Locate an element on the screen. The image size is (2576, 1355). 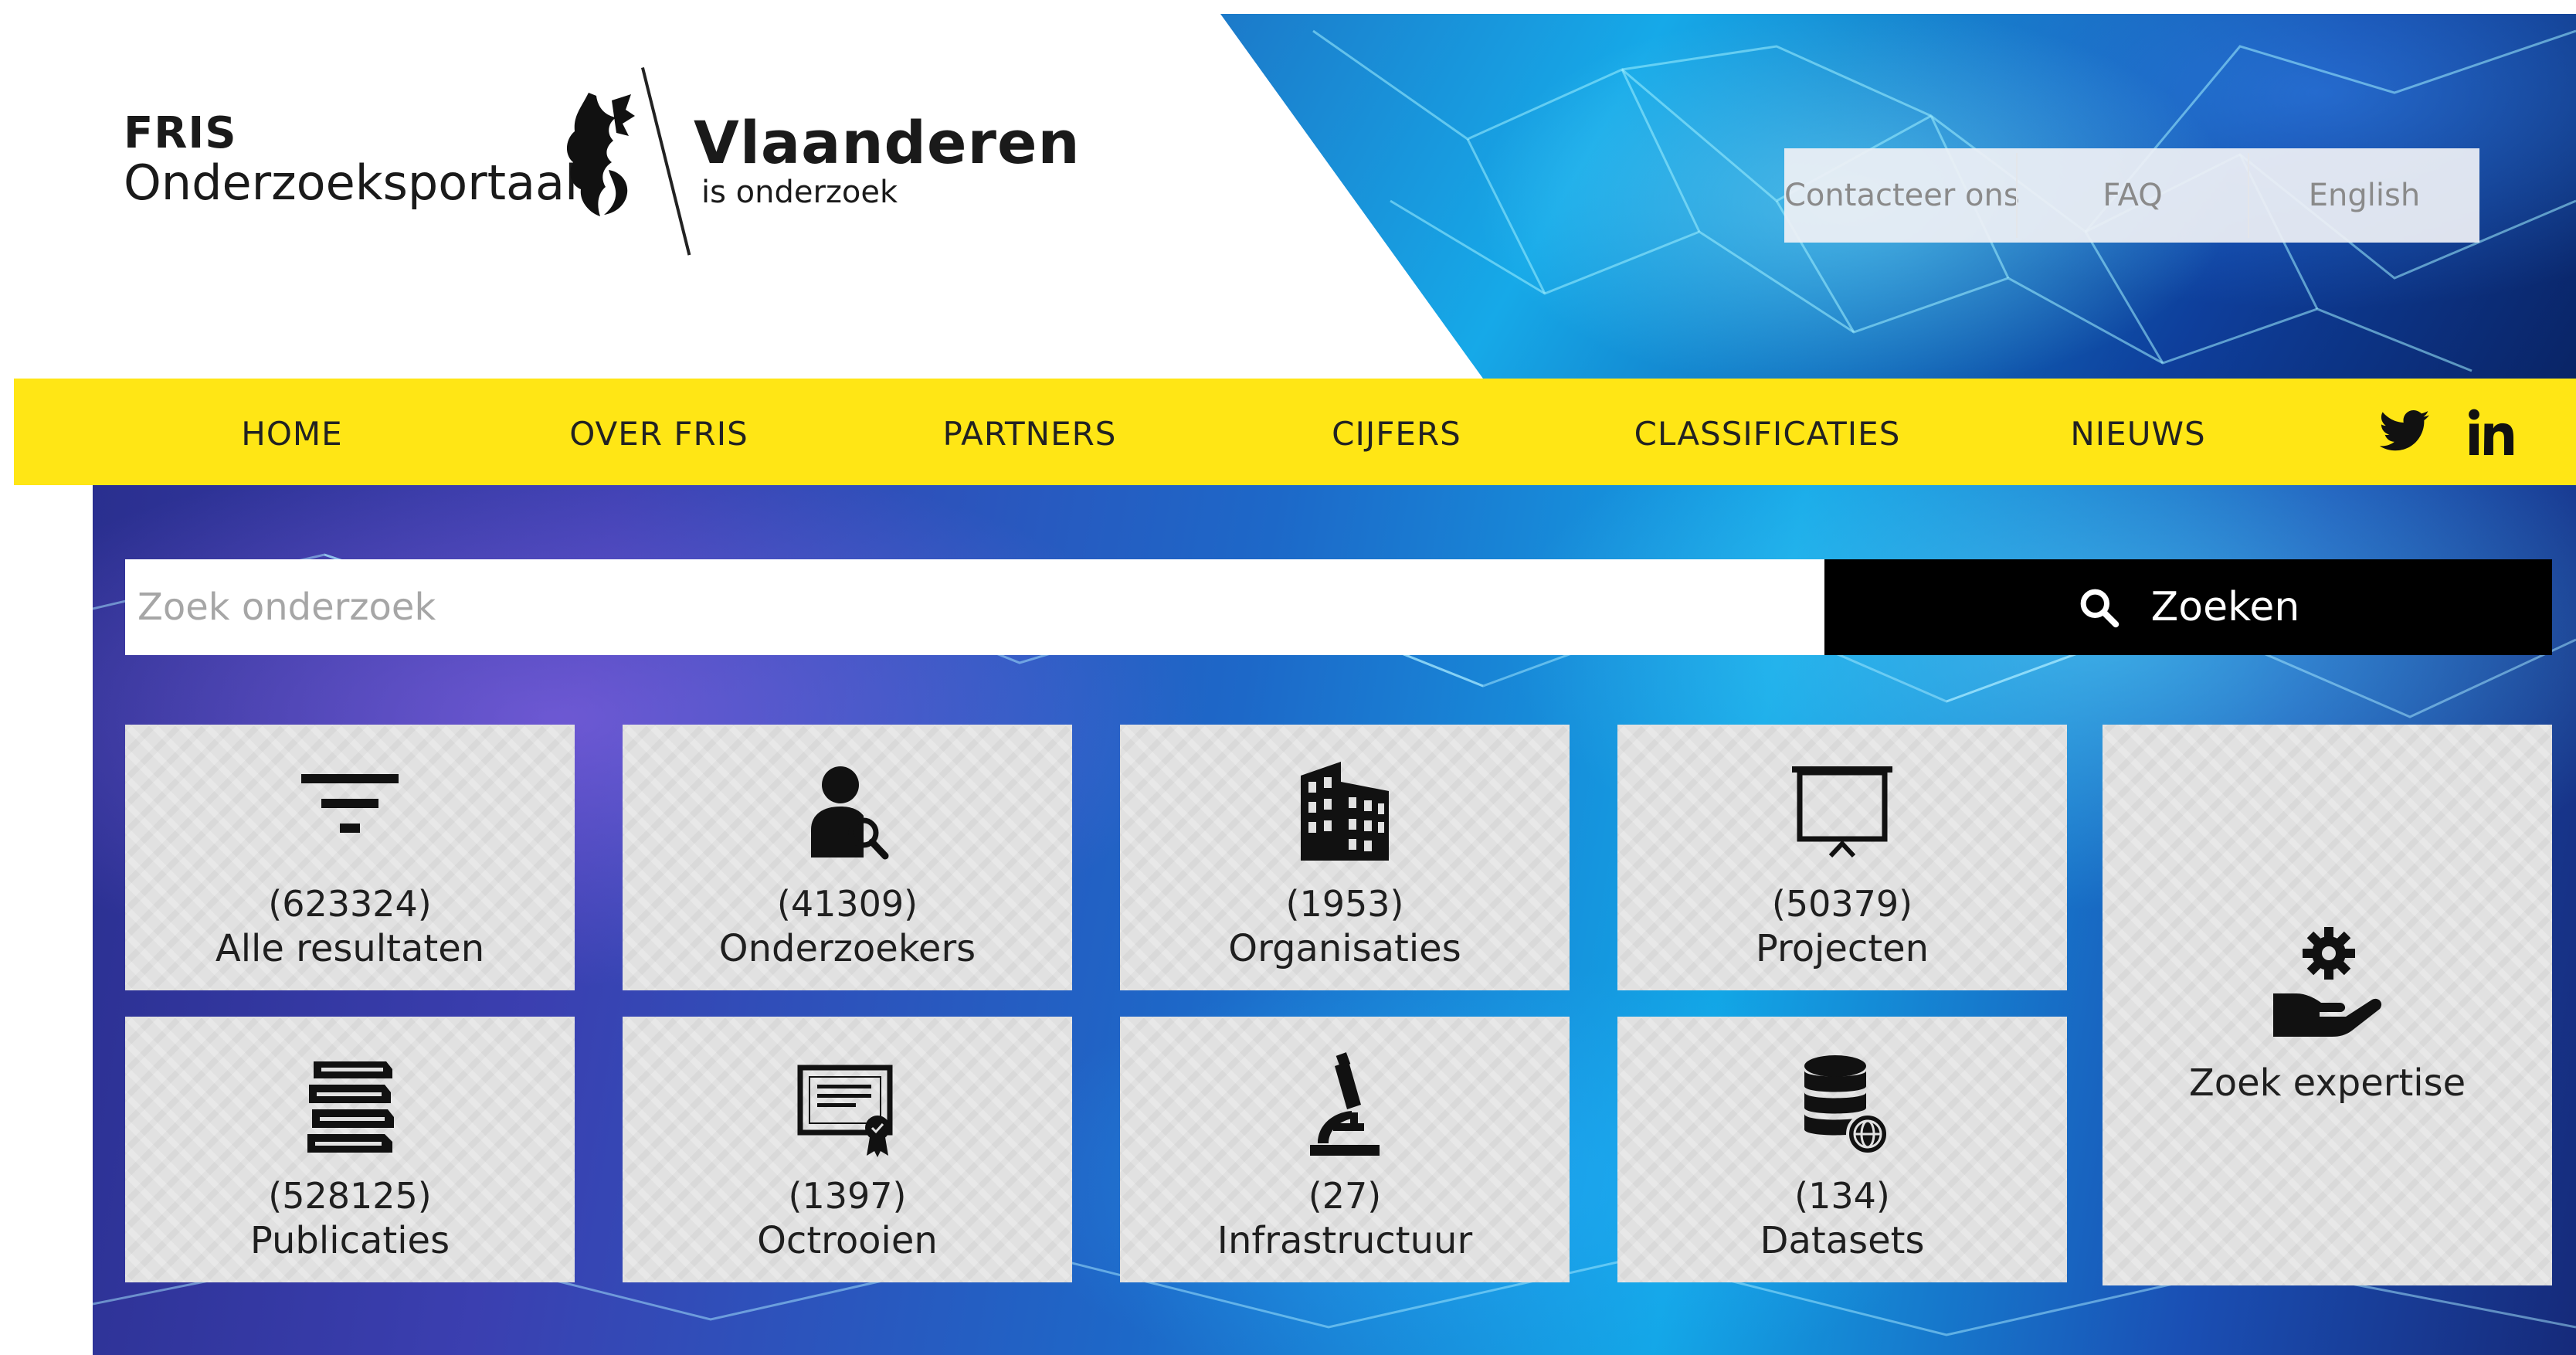
tile-count: (41309) is located at coordinates (847, 904).